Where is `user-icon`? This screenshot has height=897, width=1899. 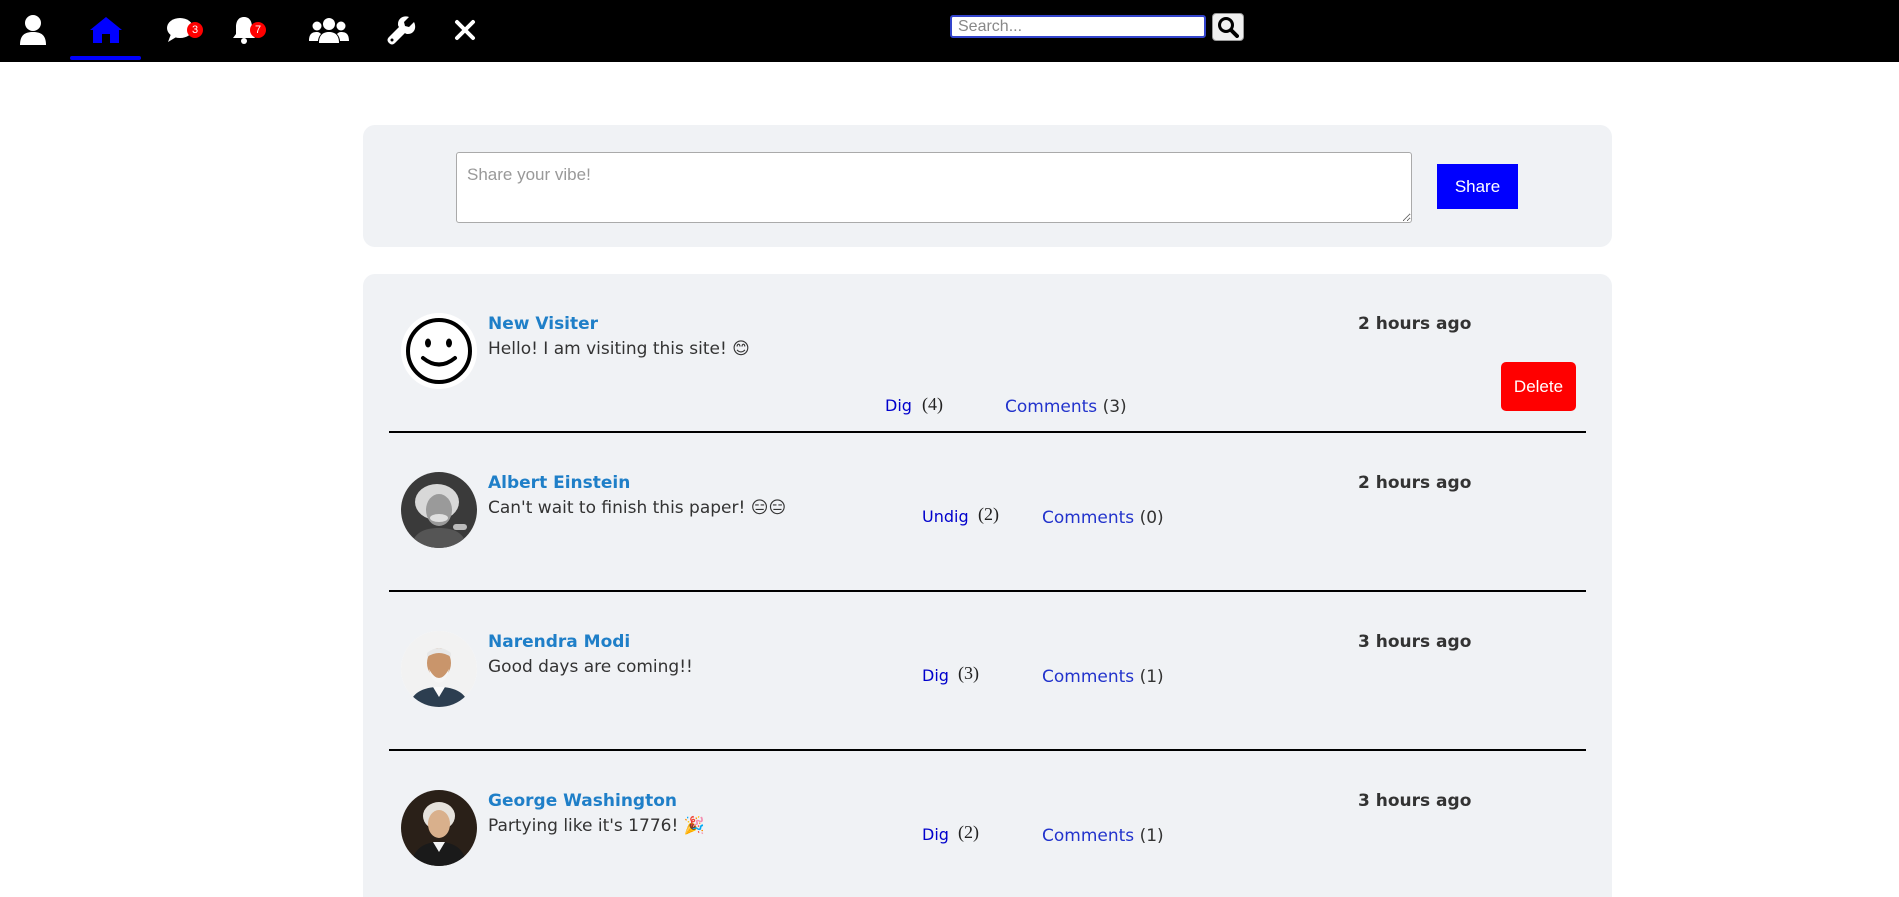 user-icon is located at coordinates (33, 30).